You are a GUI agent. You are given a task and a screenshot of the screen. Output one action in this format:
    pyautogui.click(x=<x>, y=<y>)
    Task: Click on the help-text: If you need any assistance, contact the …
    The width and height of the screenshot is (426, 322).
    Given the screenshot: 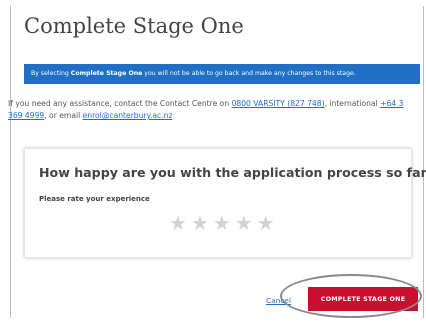 What is the action you would take?
    pyautogui.click(x=214, y=110)
    